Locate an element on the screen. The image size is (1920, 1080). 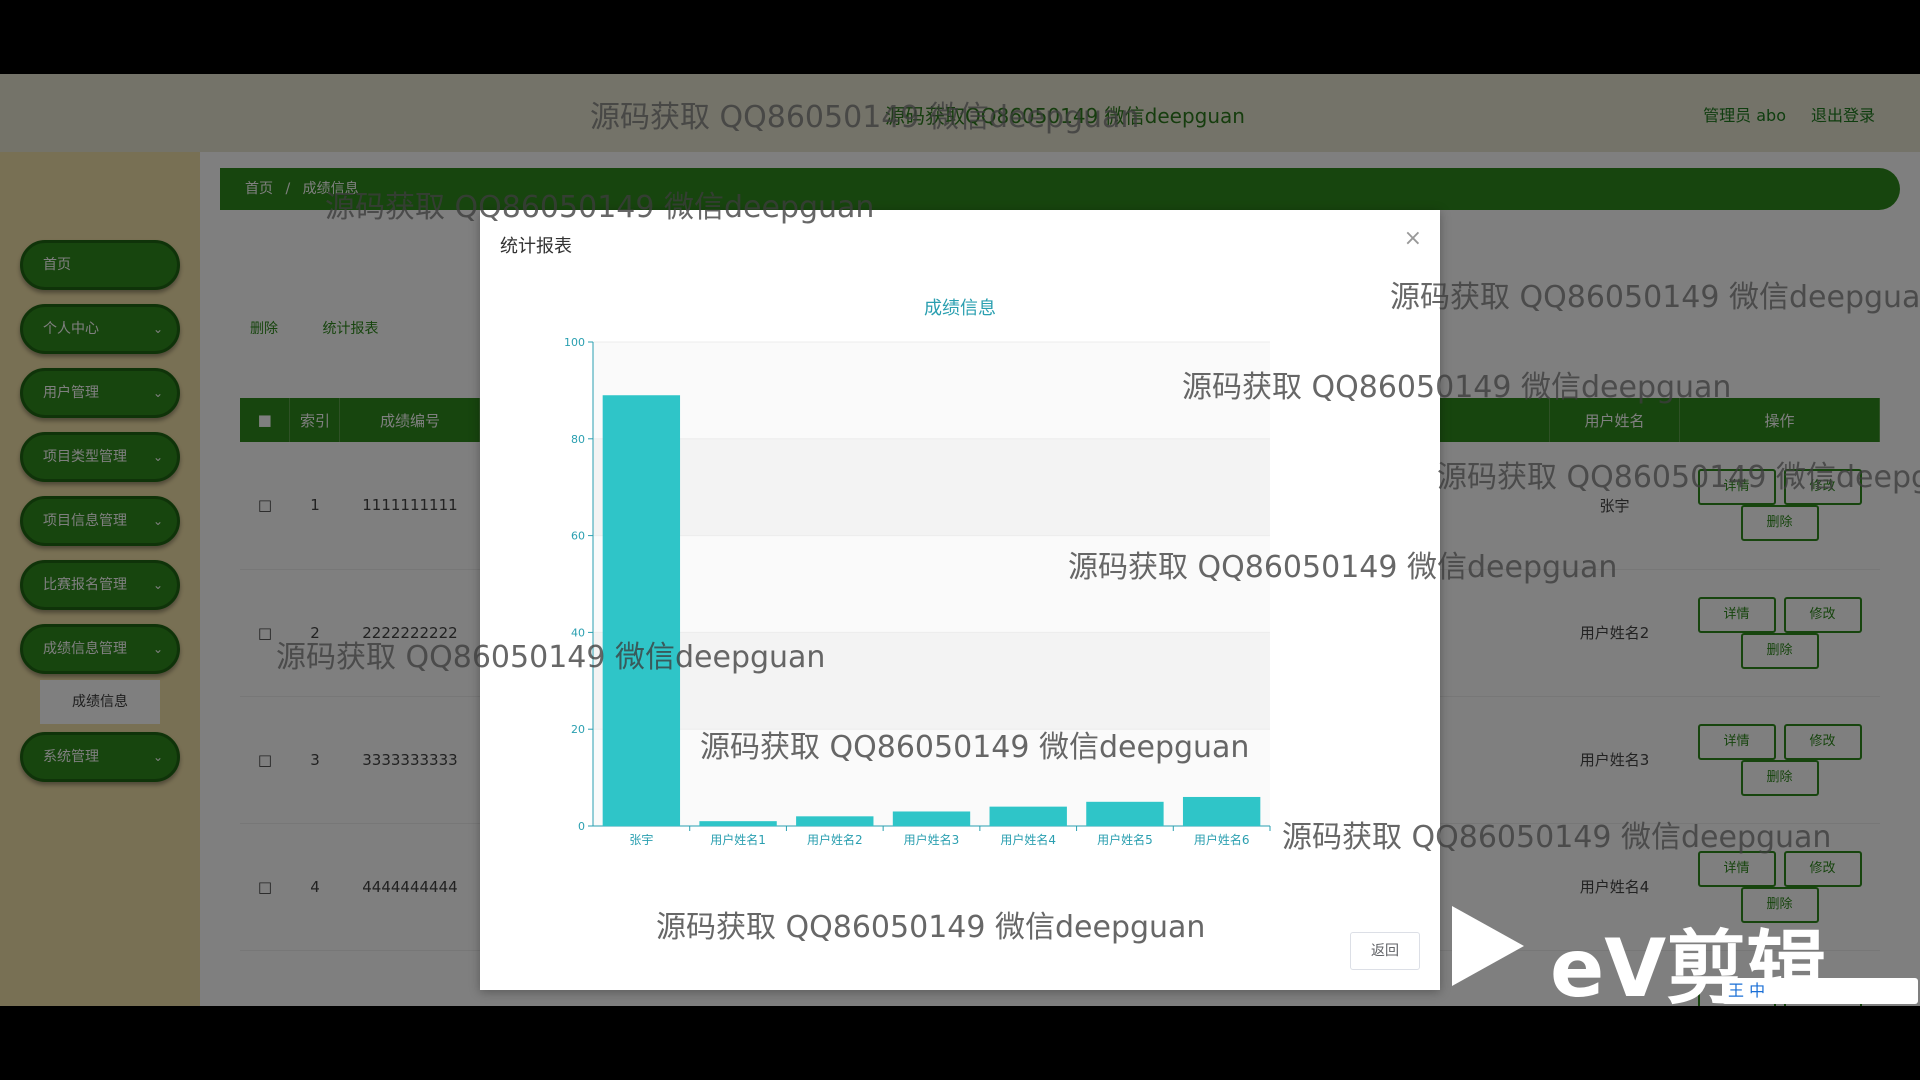
modal-title: 统计报表 is located at coordinates (536, 246).